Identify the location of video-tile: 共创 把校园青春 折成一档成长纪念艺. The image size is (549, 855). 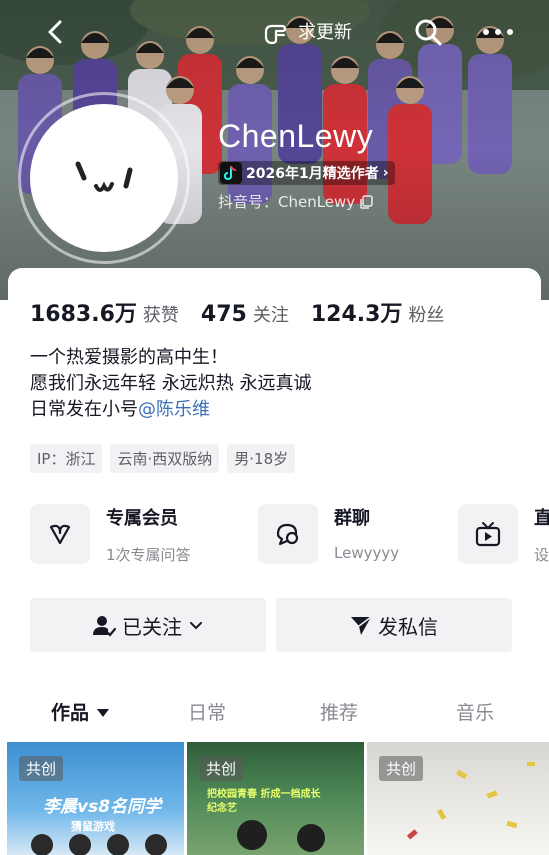
(275, 798).